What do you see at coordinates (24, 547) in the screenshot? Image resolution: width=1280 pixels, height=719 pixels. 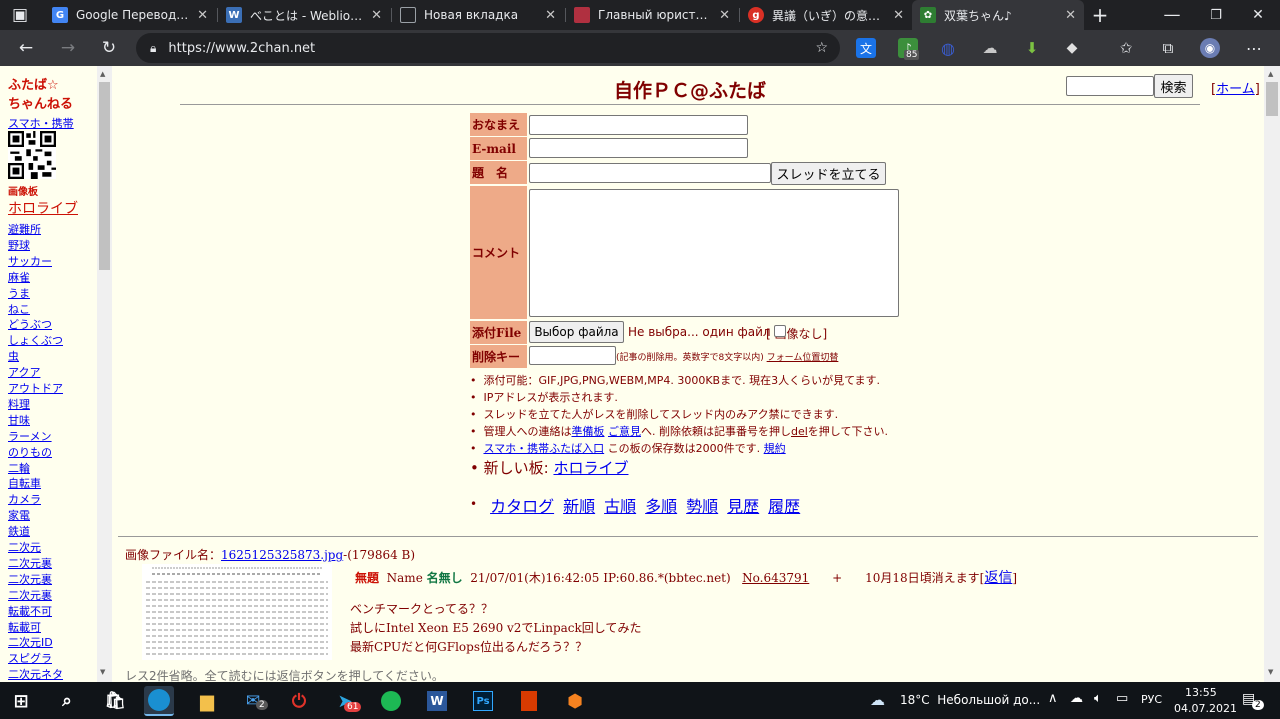 I see `board-link: 二次元` at bounding box center [24, 547].